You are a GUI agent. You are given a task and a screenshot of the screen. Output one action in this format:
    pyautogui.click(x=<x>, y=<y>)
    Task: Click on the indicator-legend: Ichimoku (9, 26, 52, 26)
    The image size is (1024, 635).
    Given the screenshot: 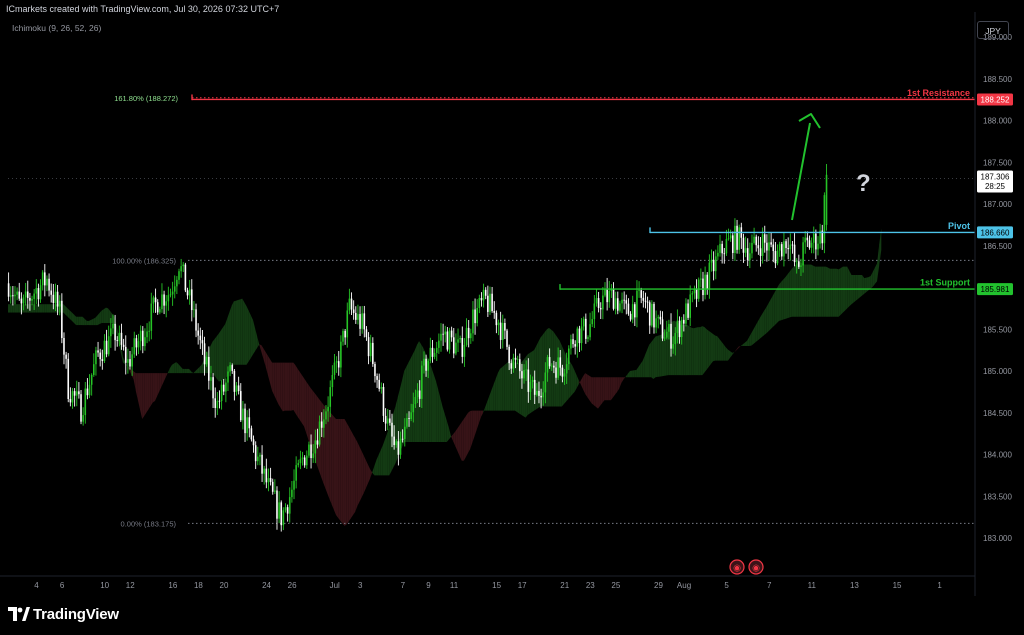 What is the action you would take?
    pyautogui.click(x=56, y=28)
    